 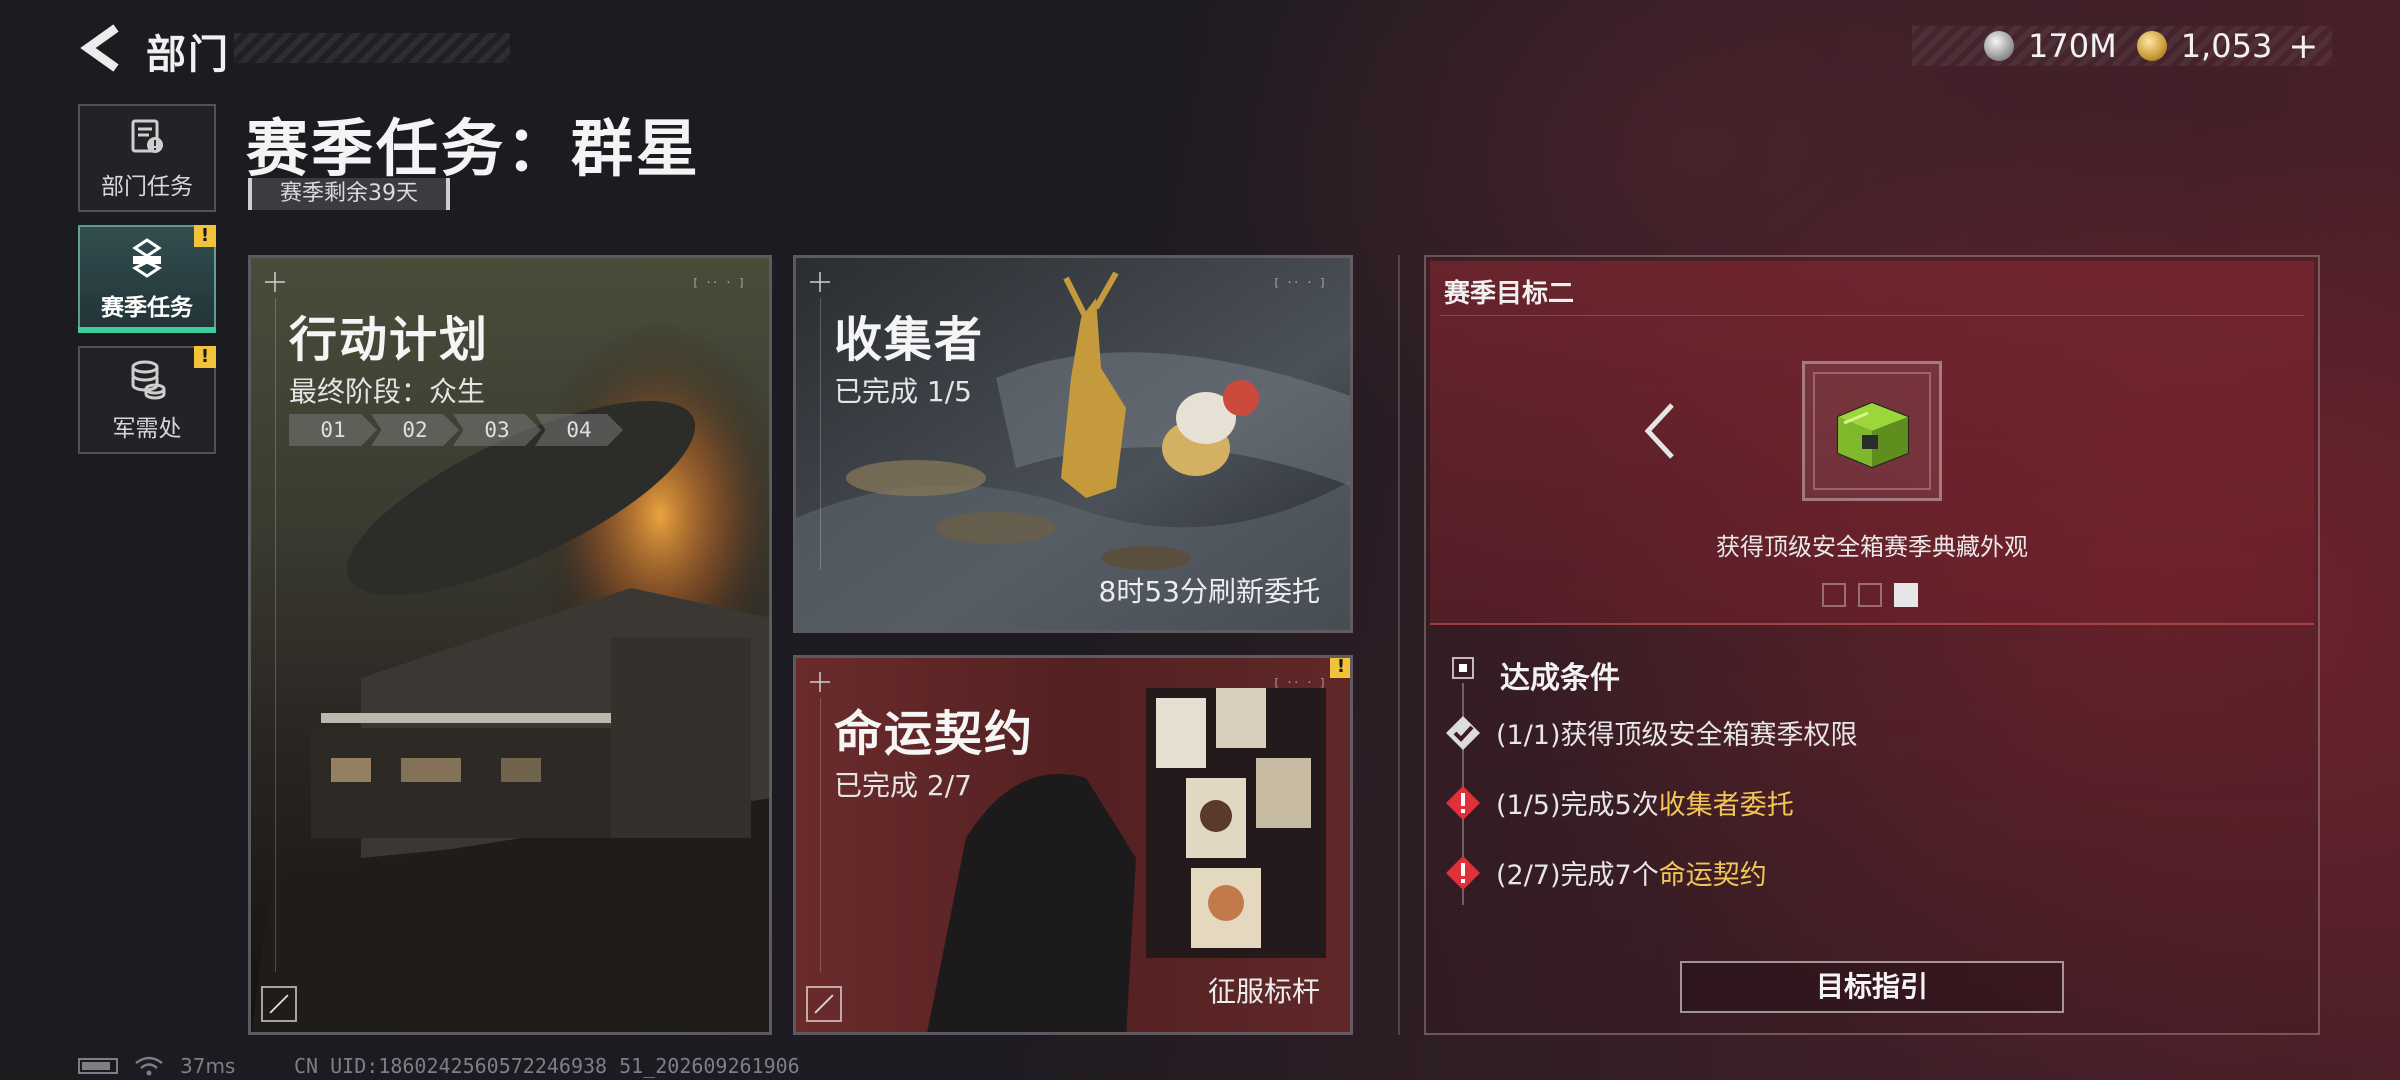 What do you see at coordinates (2151, 46) in the screenshot?
I see `gold-coin-icon` at bounding box center [2151, 46].